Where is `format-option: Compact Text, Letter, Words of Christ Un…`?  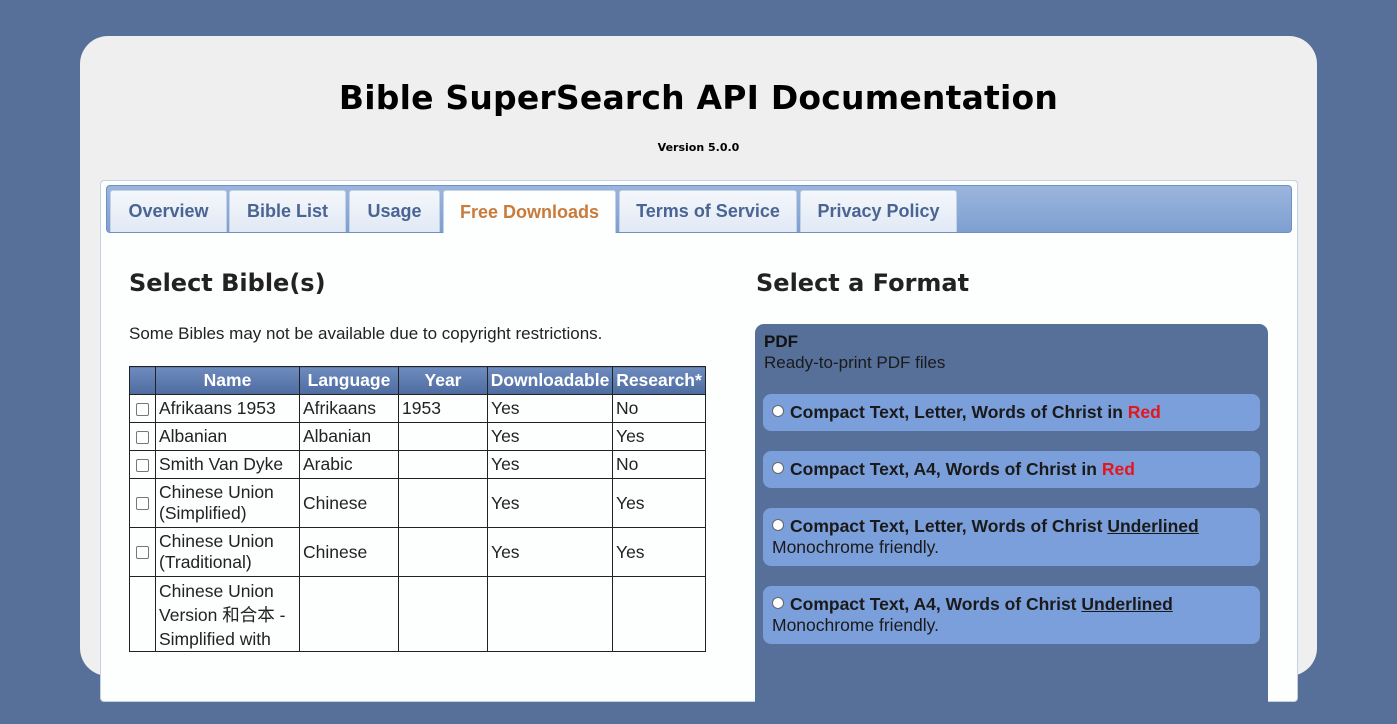 format-option: Compact Text, Letter, Words of Christ Un… is located at coordinates (1011, 537).